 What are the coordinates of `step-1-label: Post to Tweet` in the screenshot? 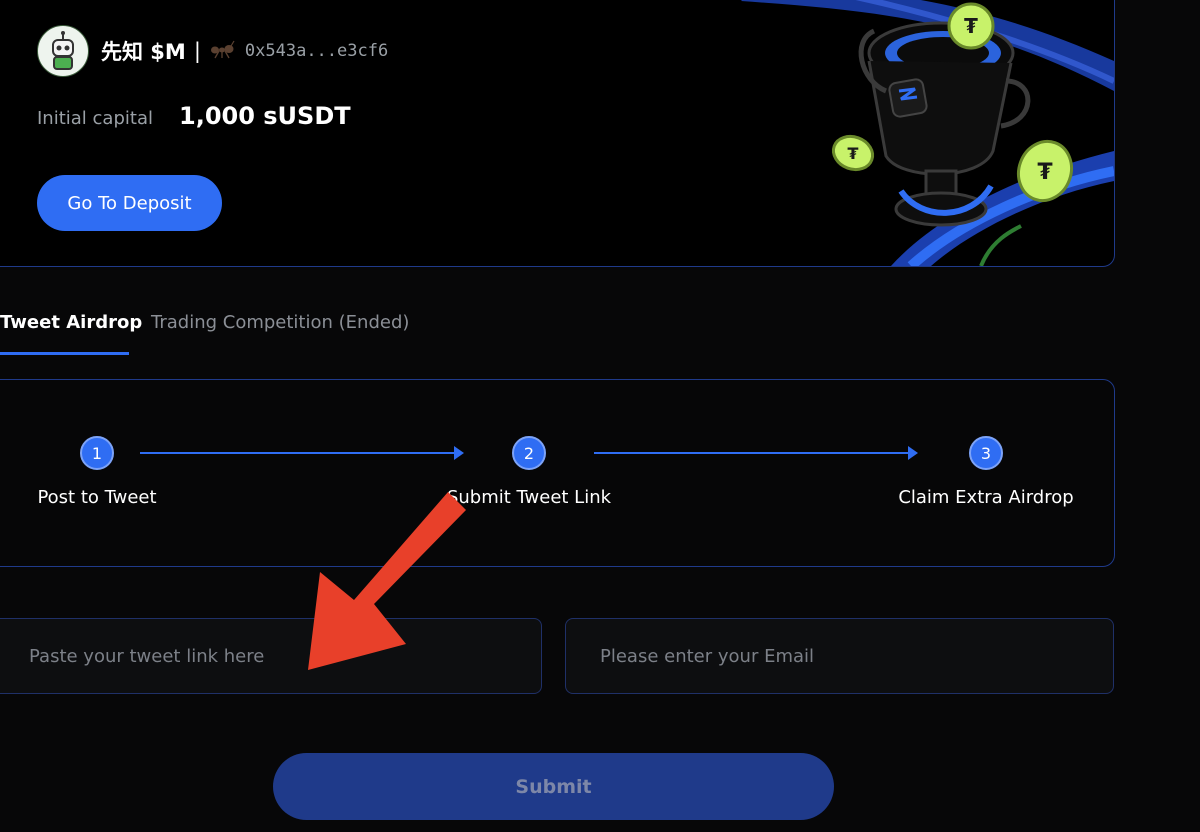 It's located at (97, 497).